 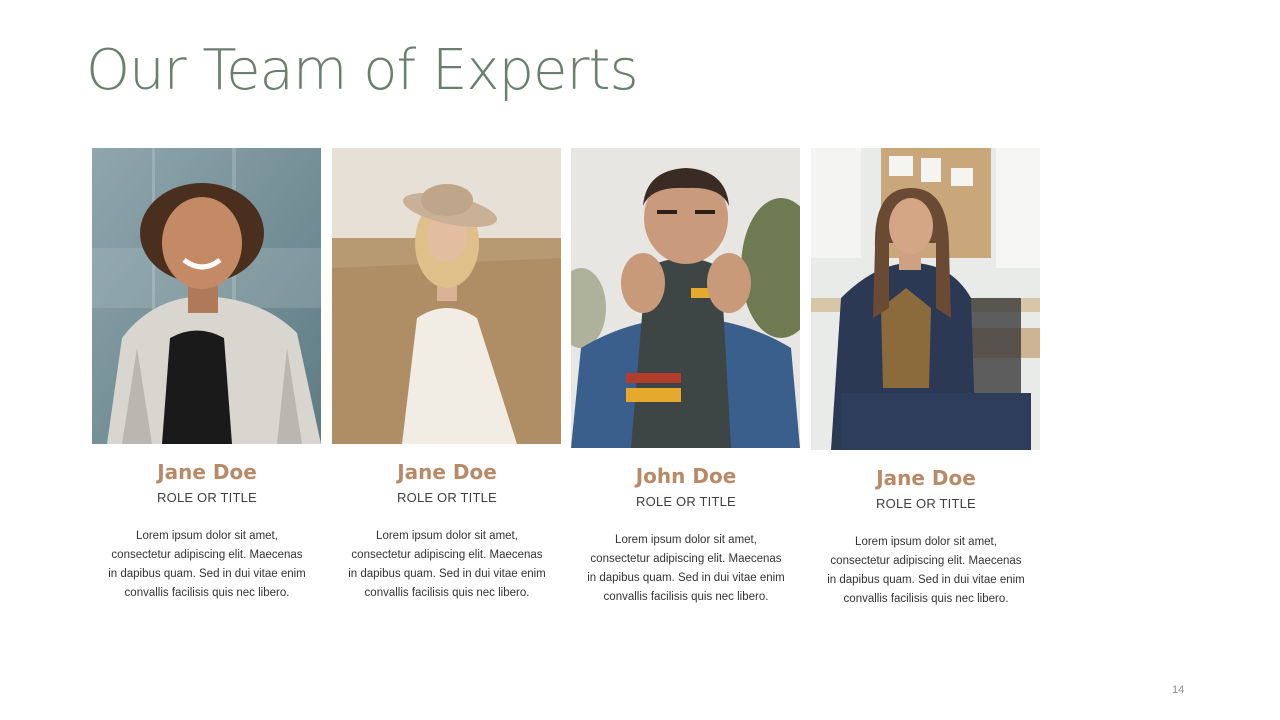 What do you see at coordinates (362, 70) in the screenshot?
I see `slide-title: Our Team of Experts` at bounding box center [362, 70].